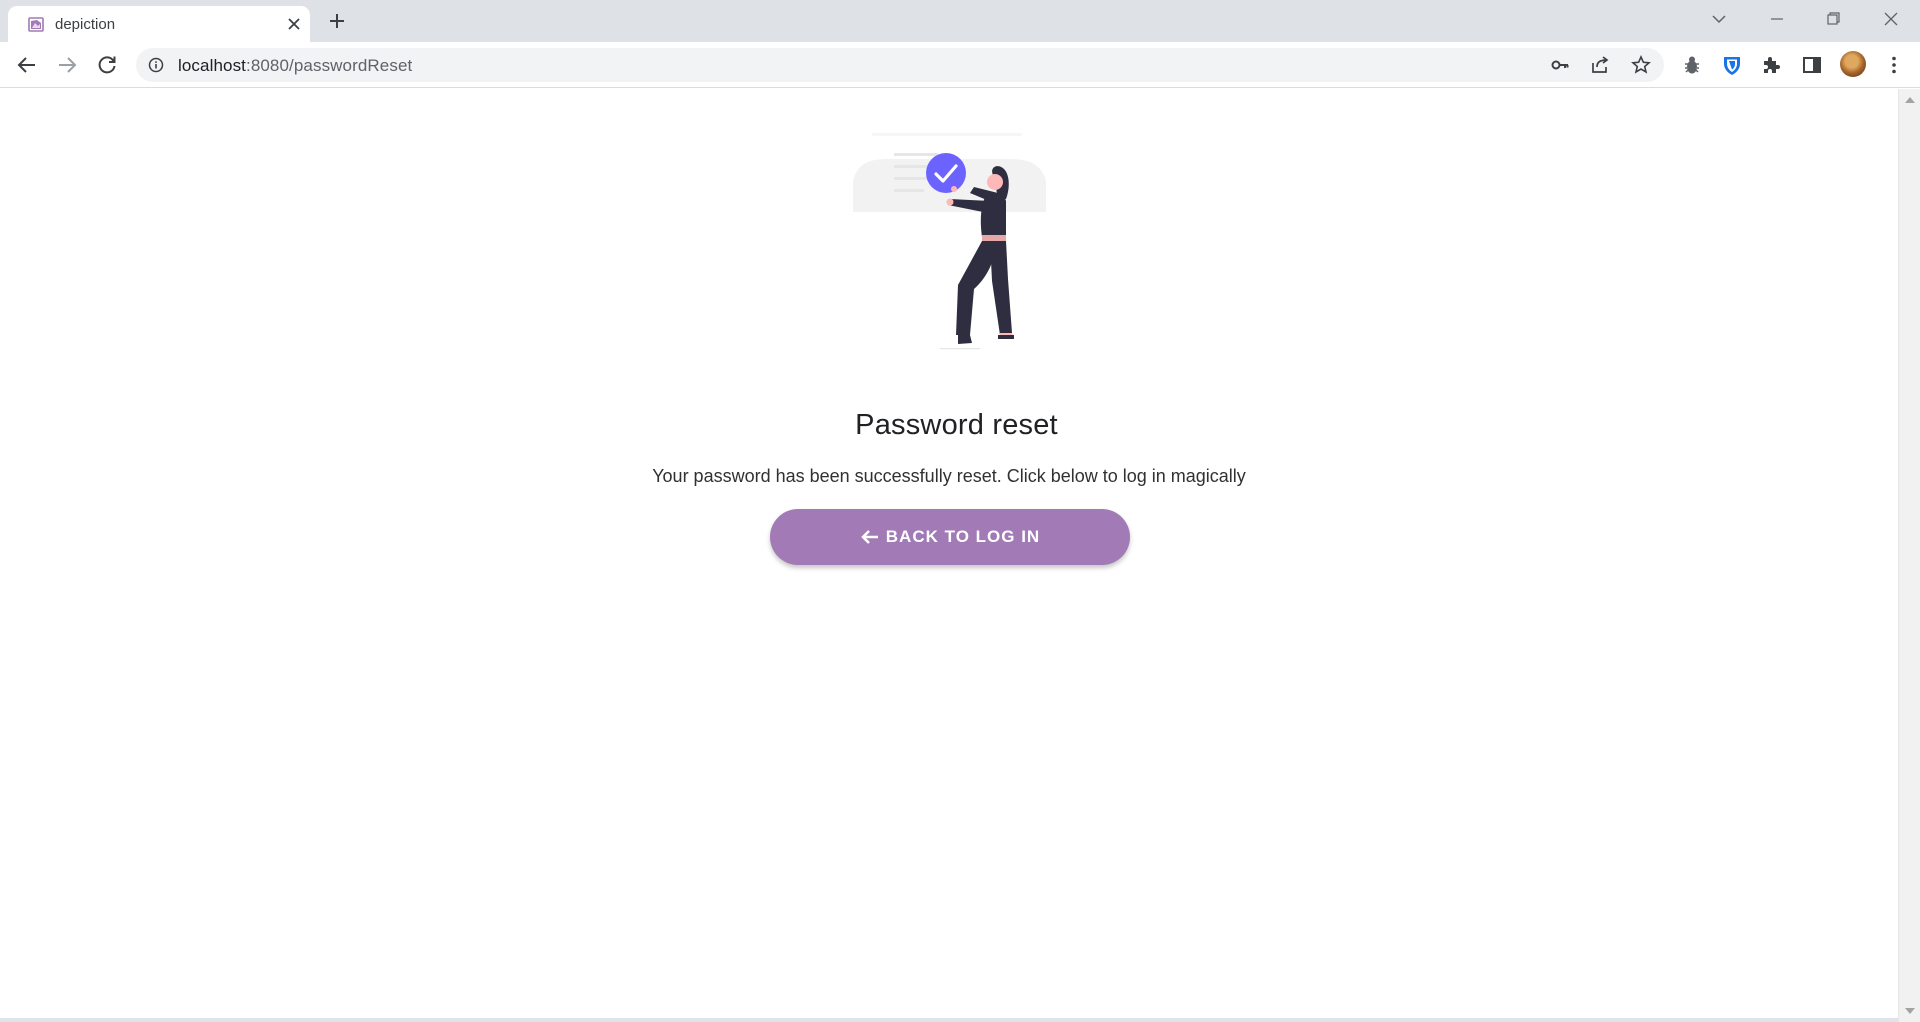 This screenshot has width=1920, height=1022. What do you see at coordinates (1560, 65) in the screenshot?
I see `key-icon` at bounding box center [1560, 65].